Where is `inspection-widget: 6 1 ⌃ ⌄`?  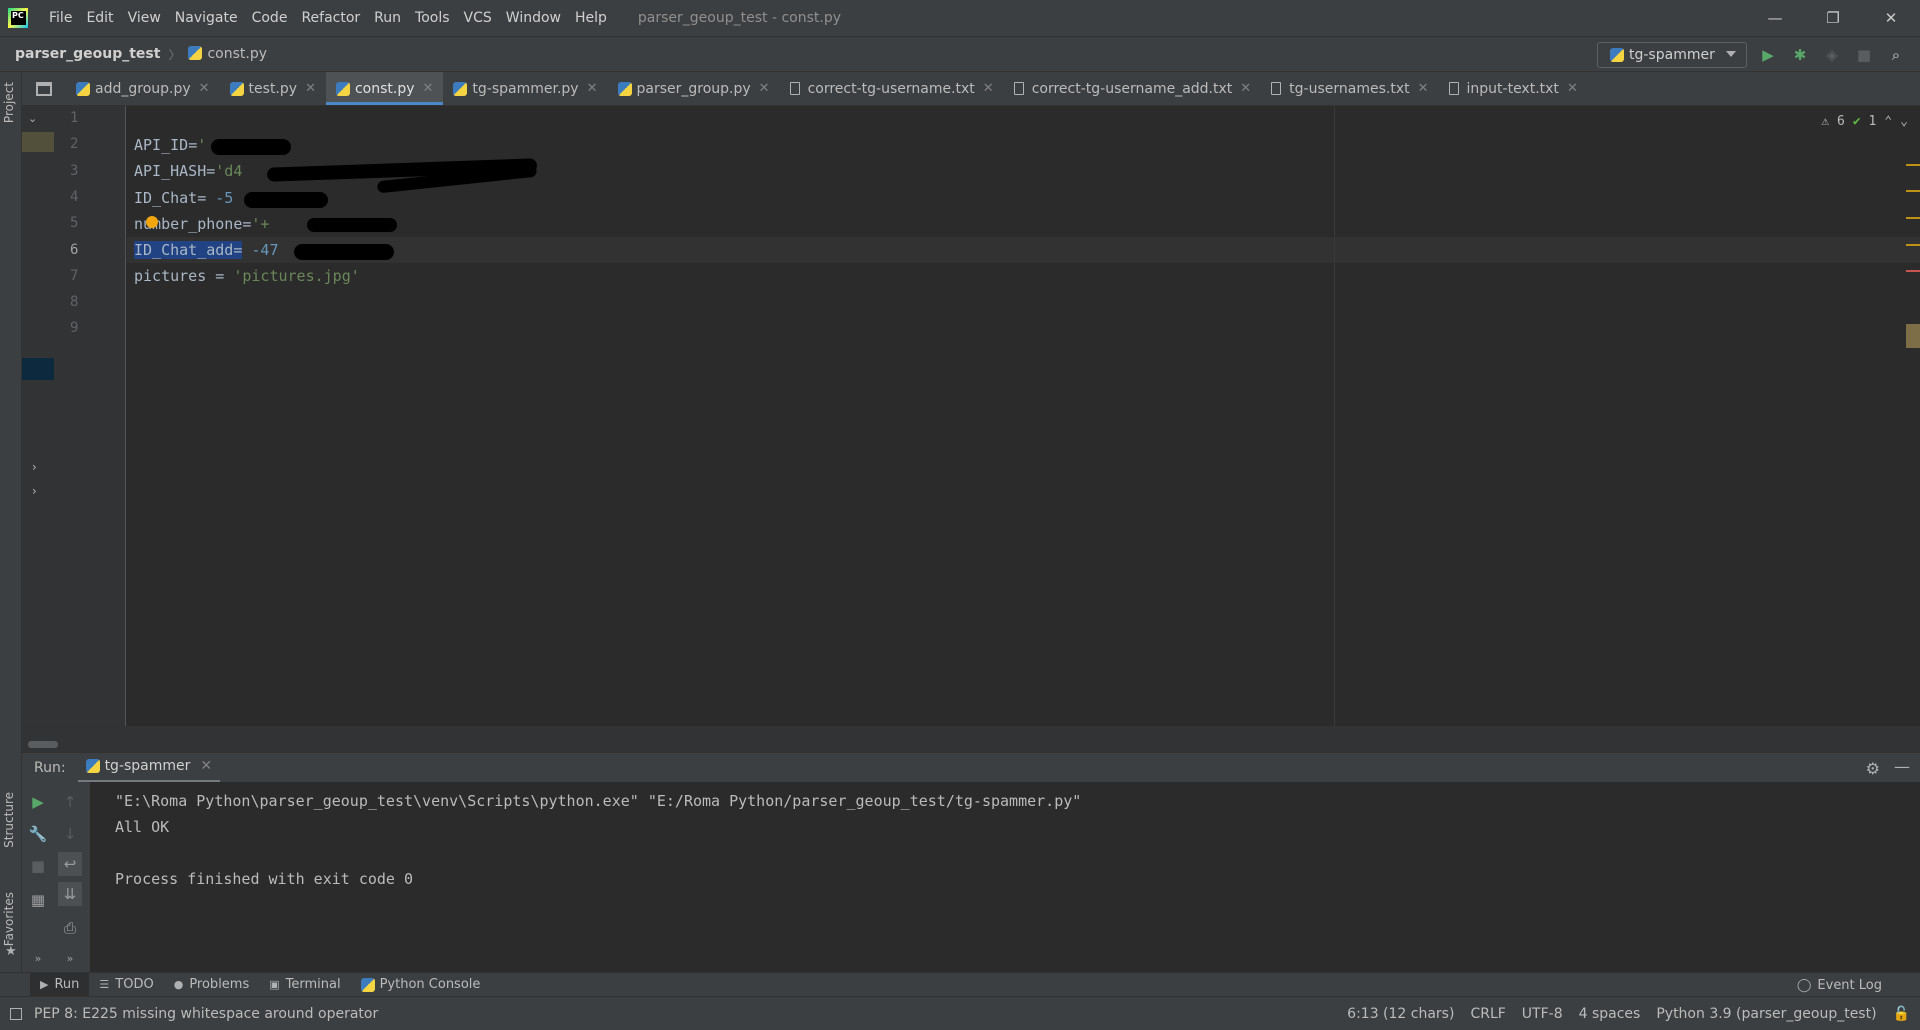 inspection-widget: 6 1 ⌃ ⌄ is located at coordinates (1864, 121).